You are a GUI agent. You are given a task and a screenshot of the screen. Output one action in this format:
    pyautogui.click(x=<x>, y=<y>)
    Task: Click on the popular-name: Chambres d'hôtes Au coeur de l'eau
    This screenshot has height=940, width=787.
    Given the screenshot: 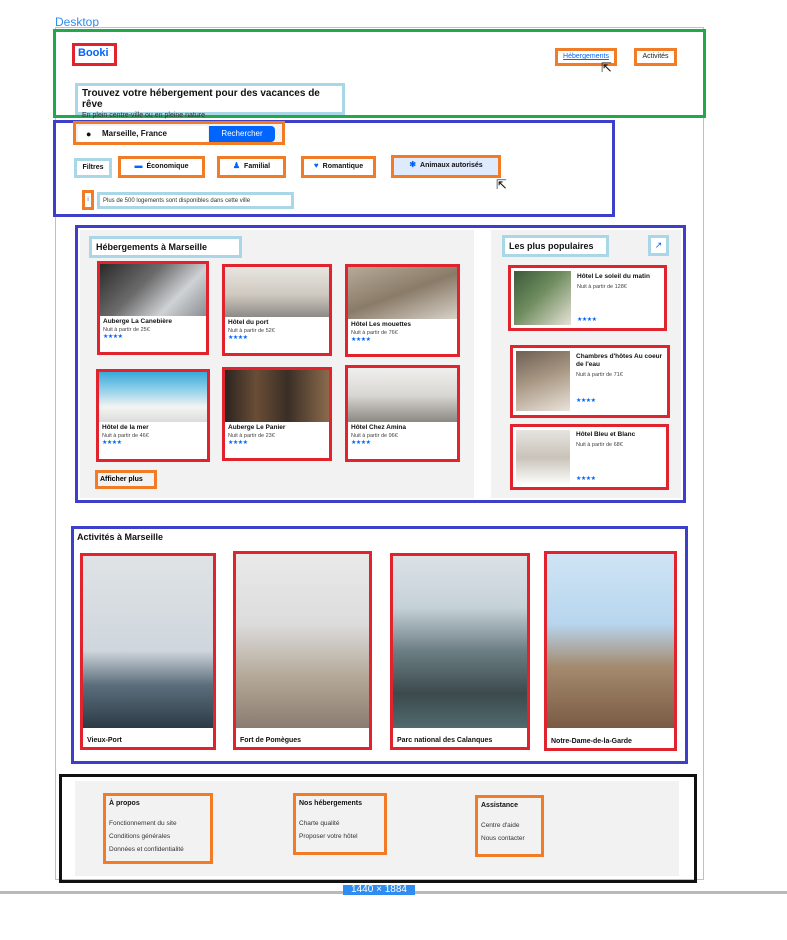 What is the action you would take?
    pyautogui.click(x=619, y=360)
    